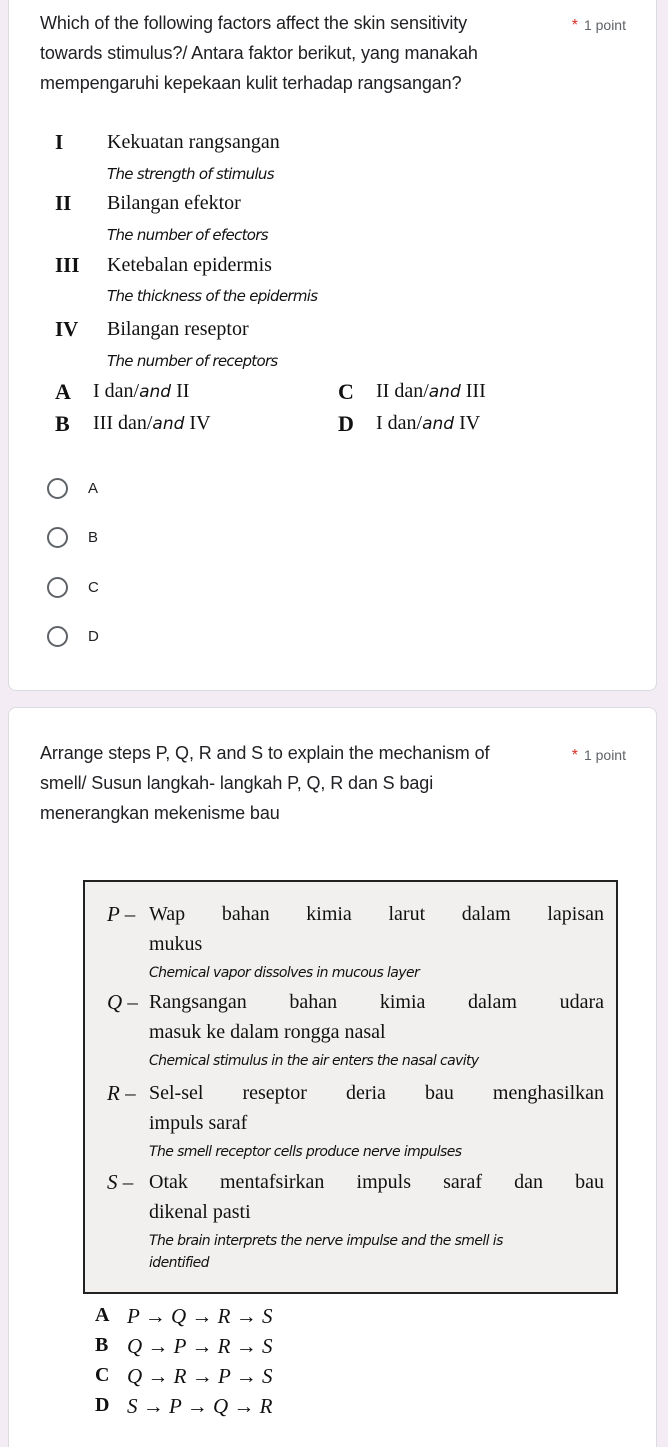  What do you see at coordinates (174, 203) in the screenshot?
I see `statement-malay: Bilangan efektor` at bounding box center [174, 203].